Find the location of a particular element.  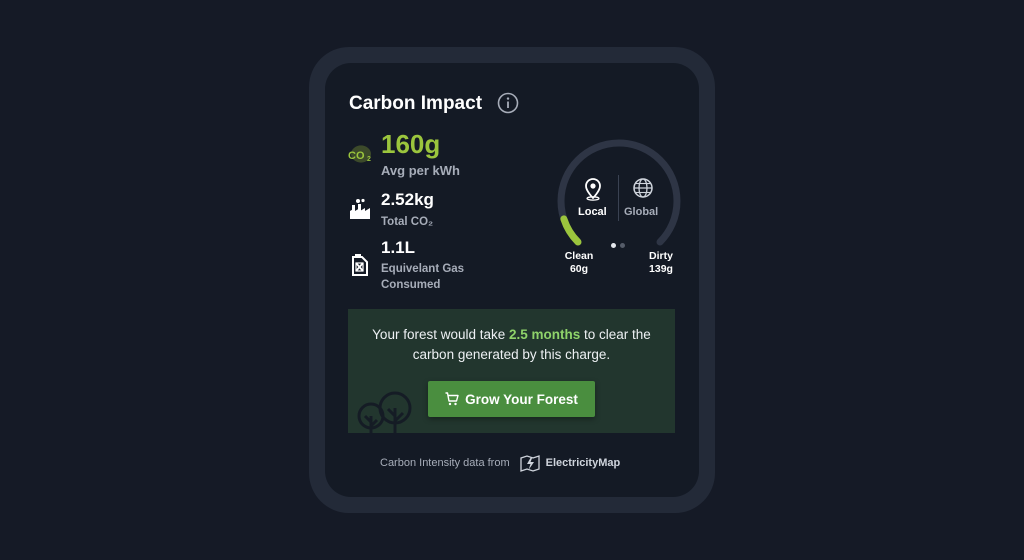

location-pin-icon is located at coordinates (593, 189).